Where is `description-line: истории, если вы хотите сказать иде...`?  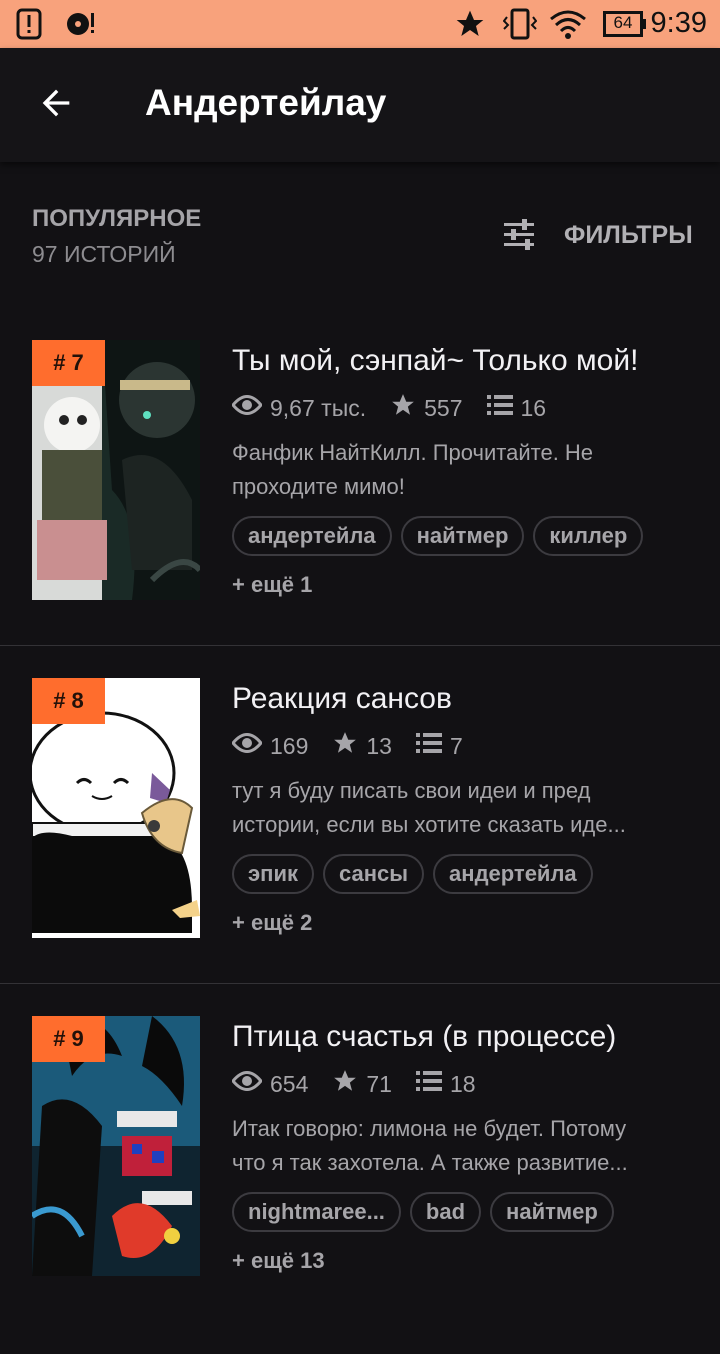 description-line: истории, если вы хотите сказать иде... is located at coordinates (429, 824).